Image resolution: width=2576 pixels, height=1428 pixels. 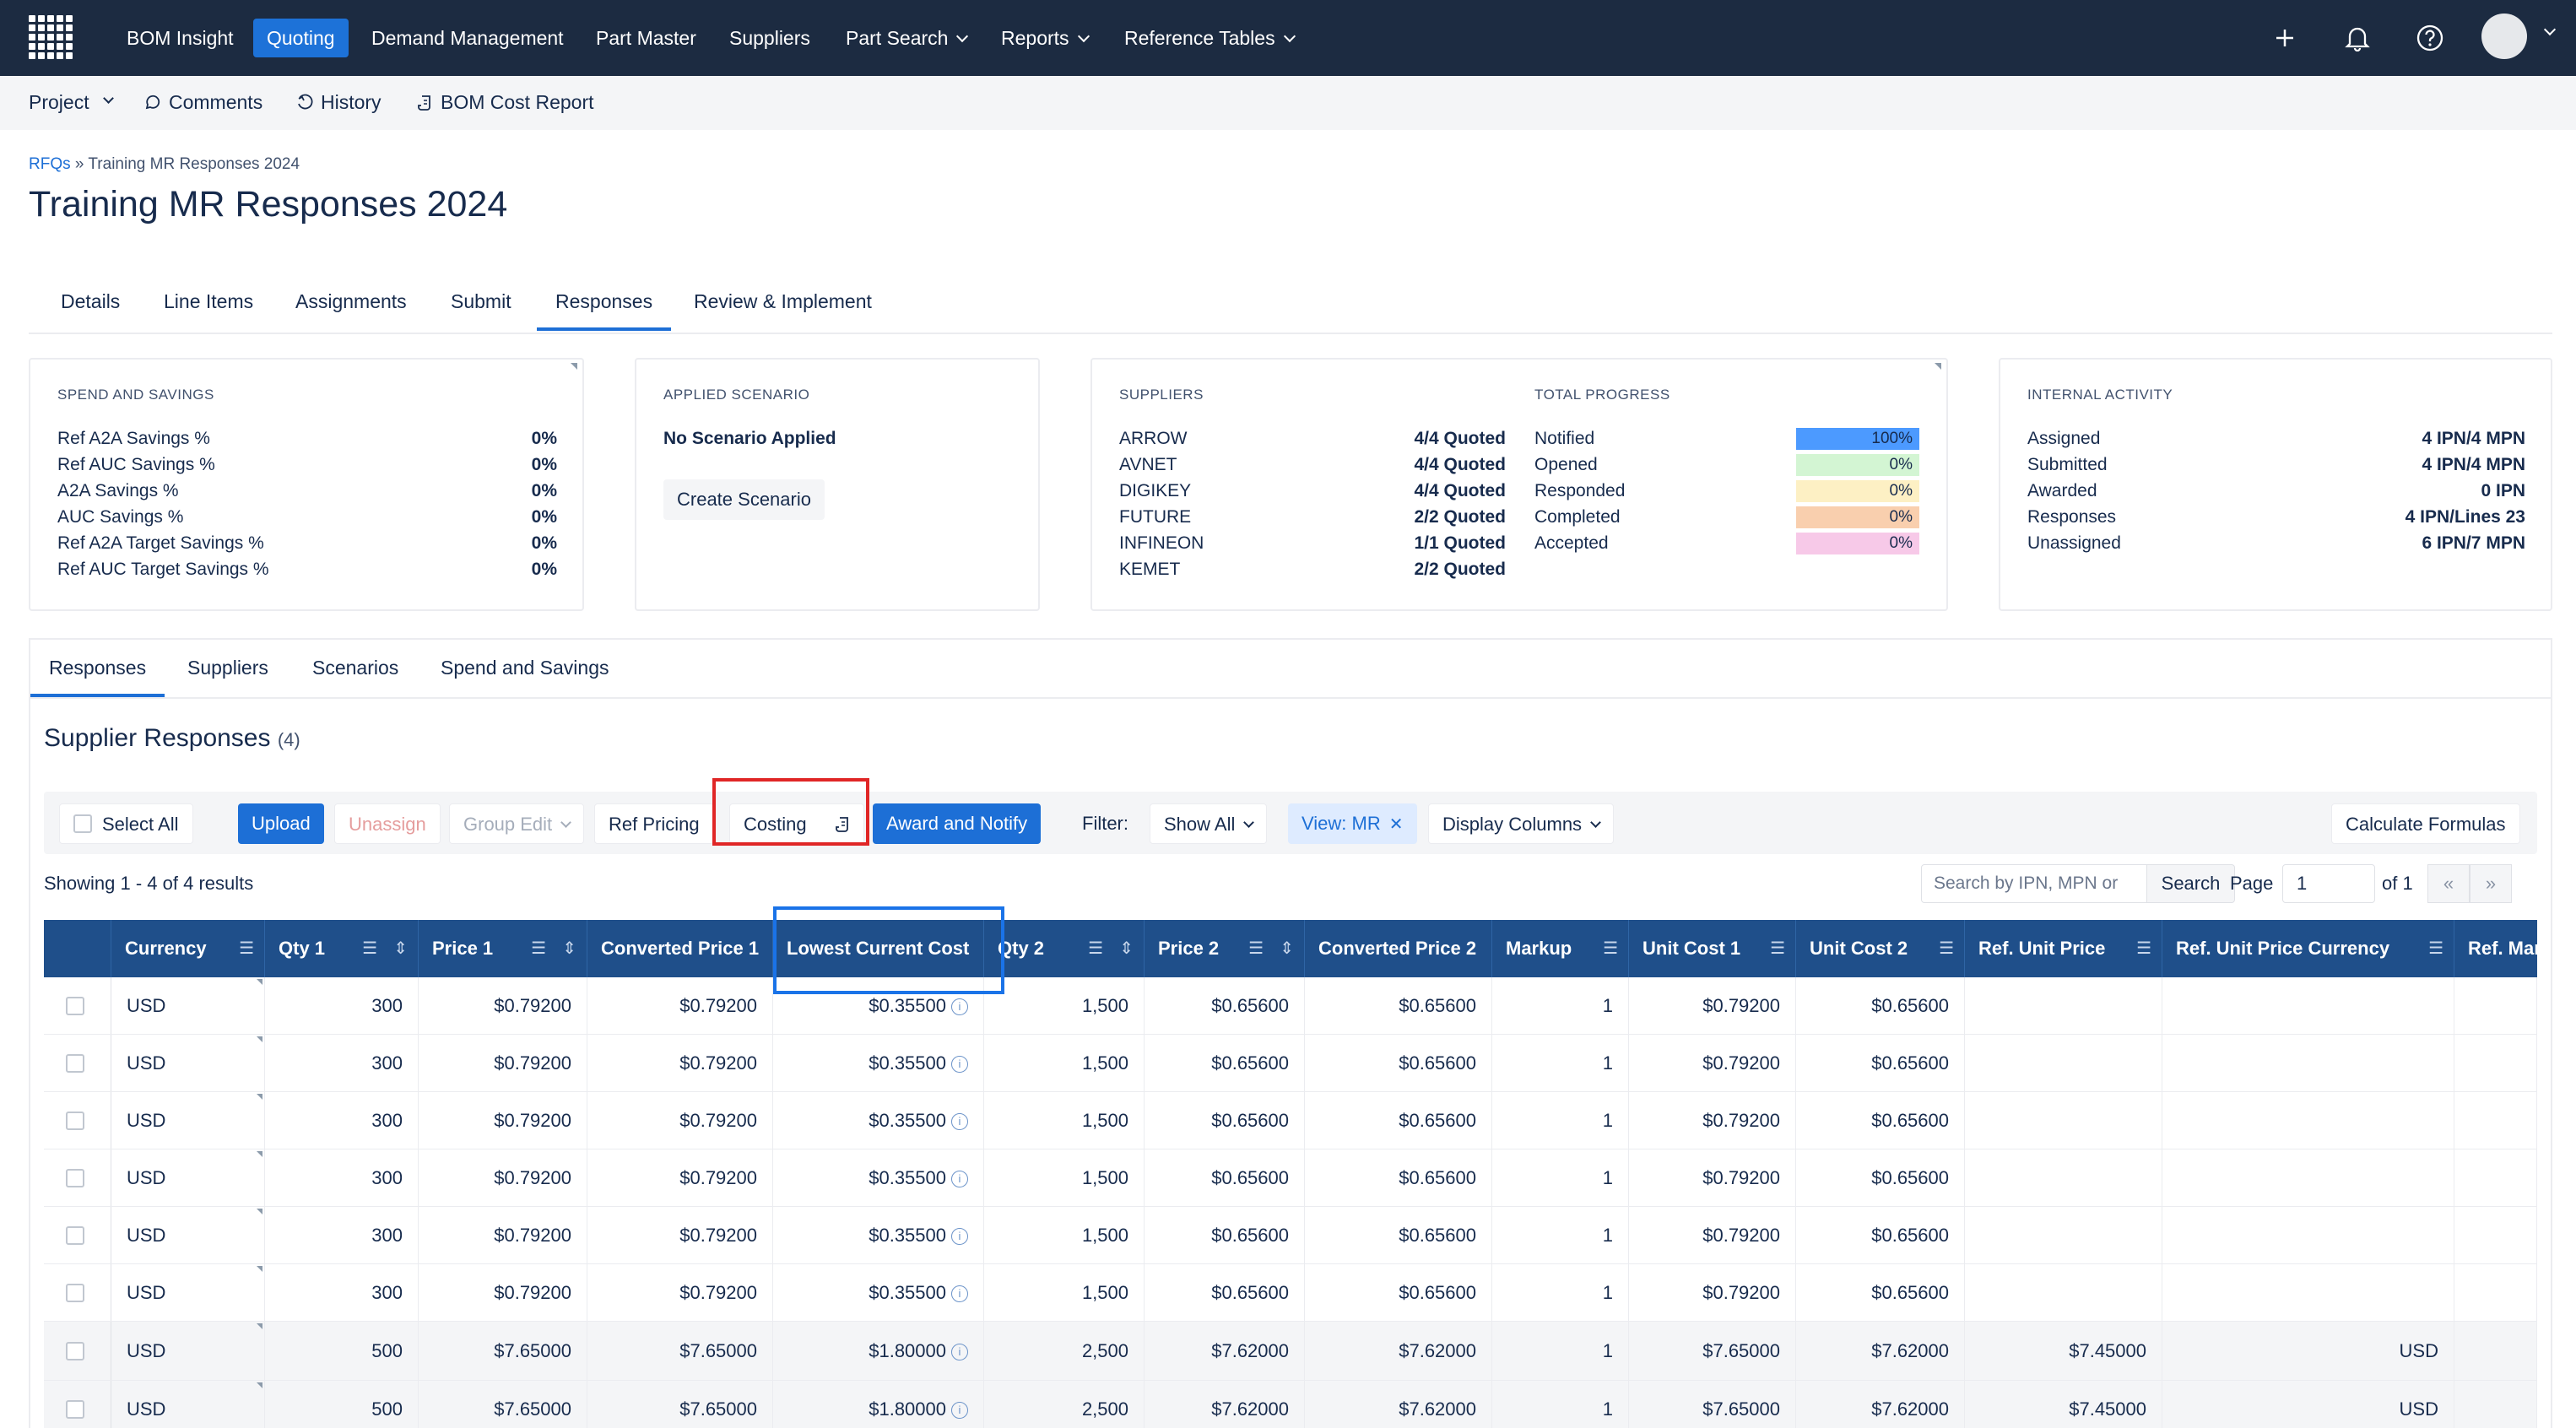 I want to click on history-link: History, so click(x=338, y=102).